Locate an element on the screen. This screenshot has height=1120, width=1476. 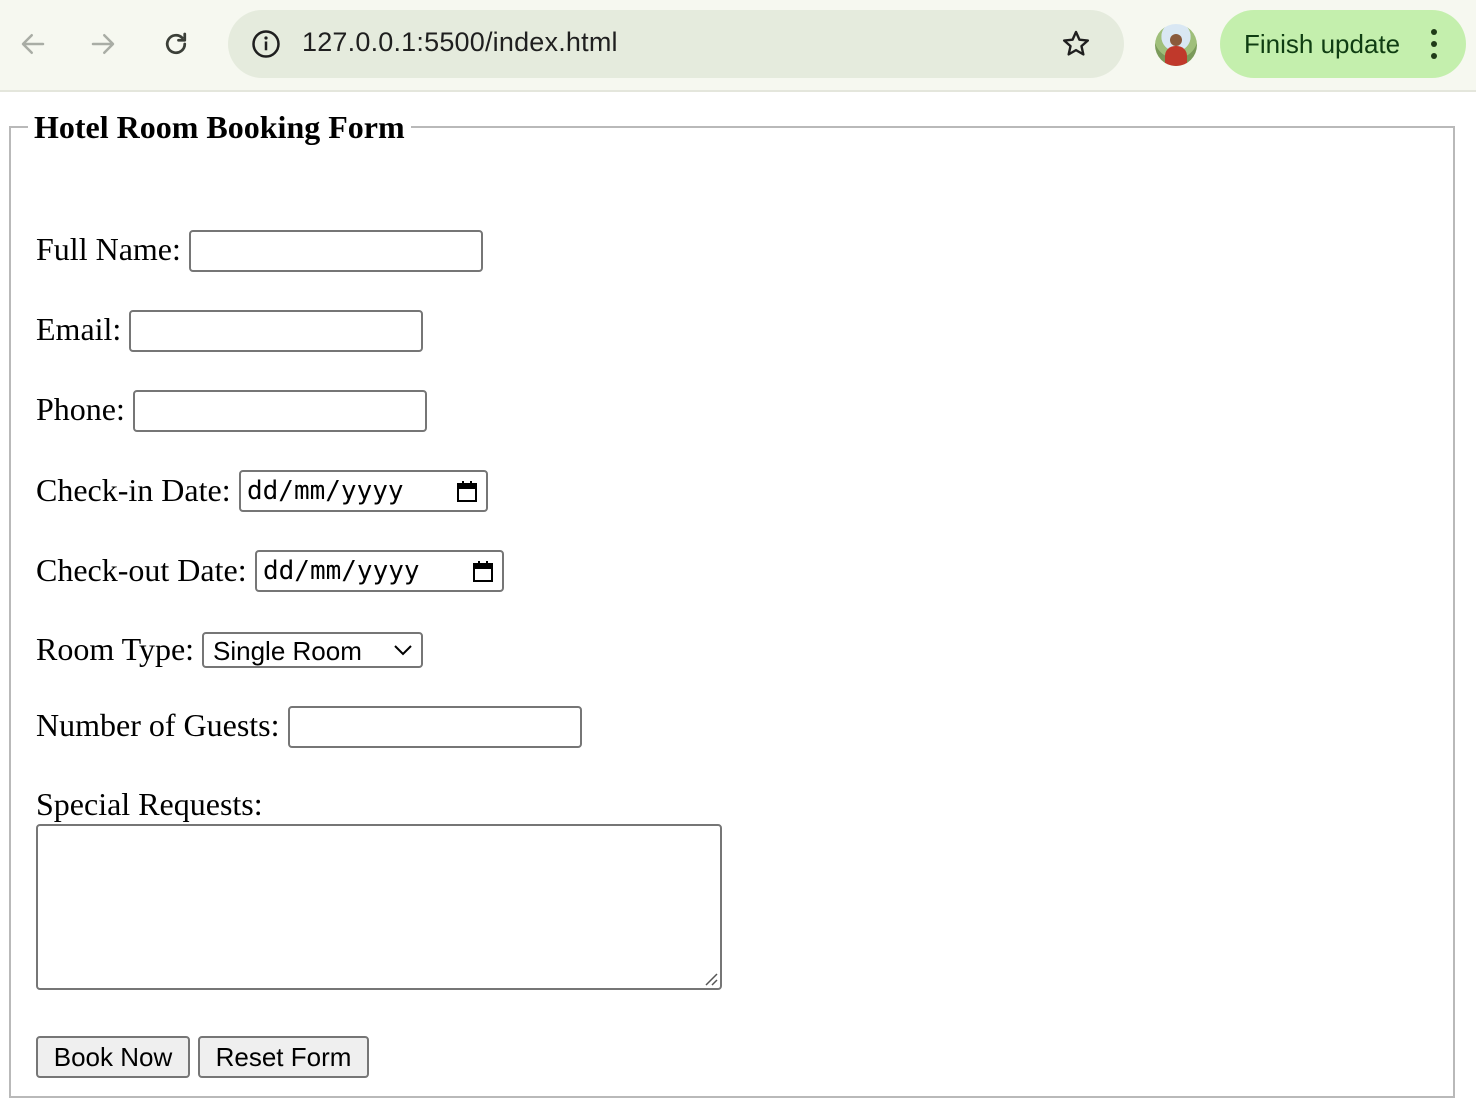
finish-update-button: Finish update is located at coordinates (1343, 44).